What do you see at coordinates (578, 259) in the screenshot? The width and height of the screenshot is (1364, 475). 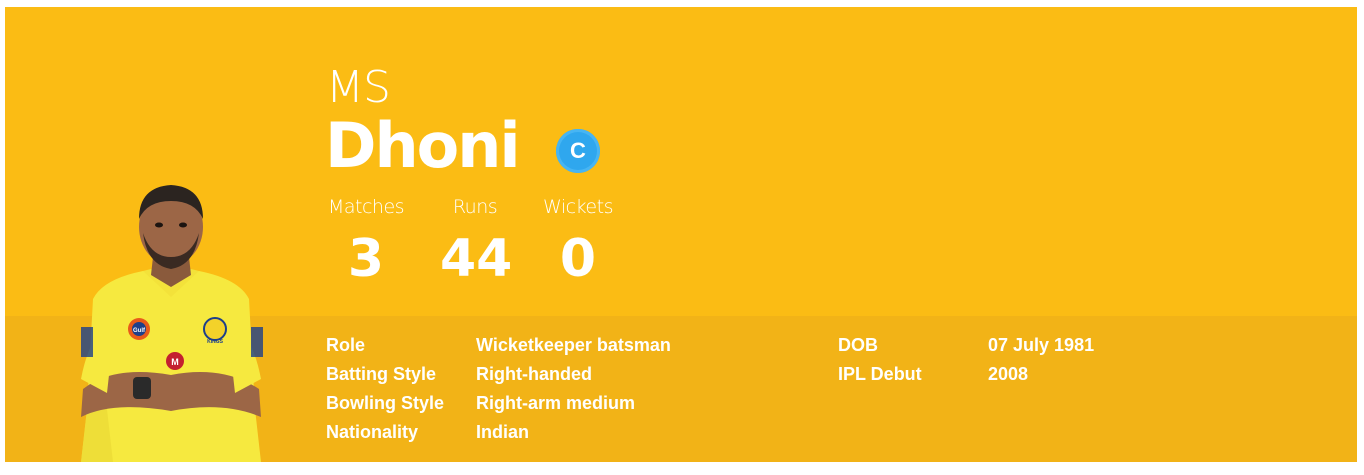 I see `stat-value: 0` at bounding box center [578, 259].